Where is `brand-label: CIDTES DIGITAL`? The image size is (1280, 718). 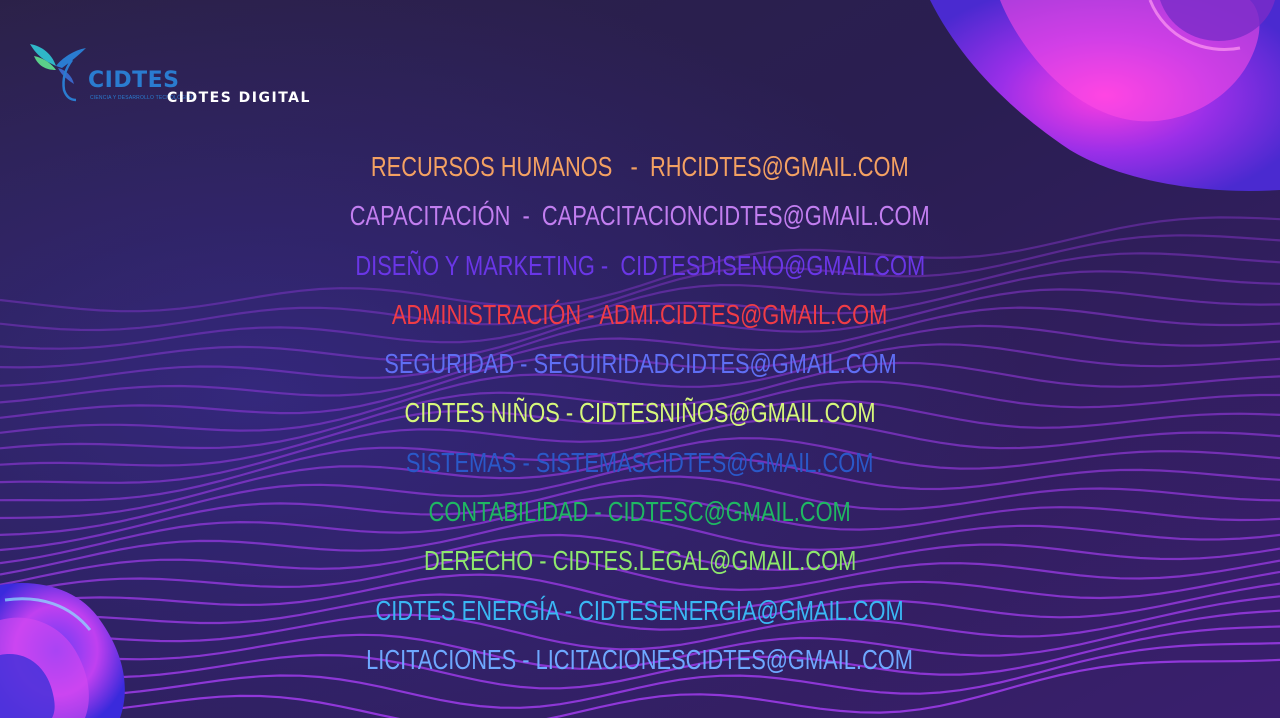 brand-label: CIDTES DIGITAL is located at coordinates (239, 98).